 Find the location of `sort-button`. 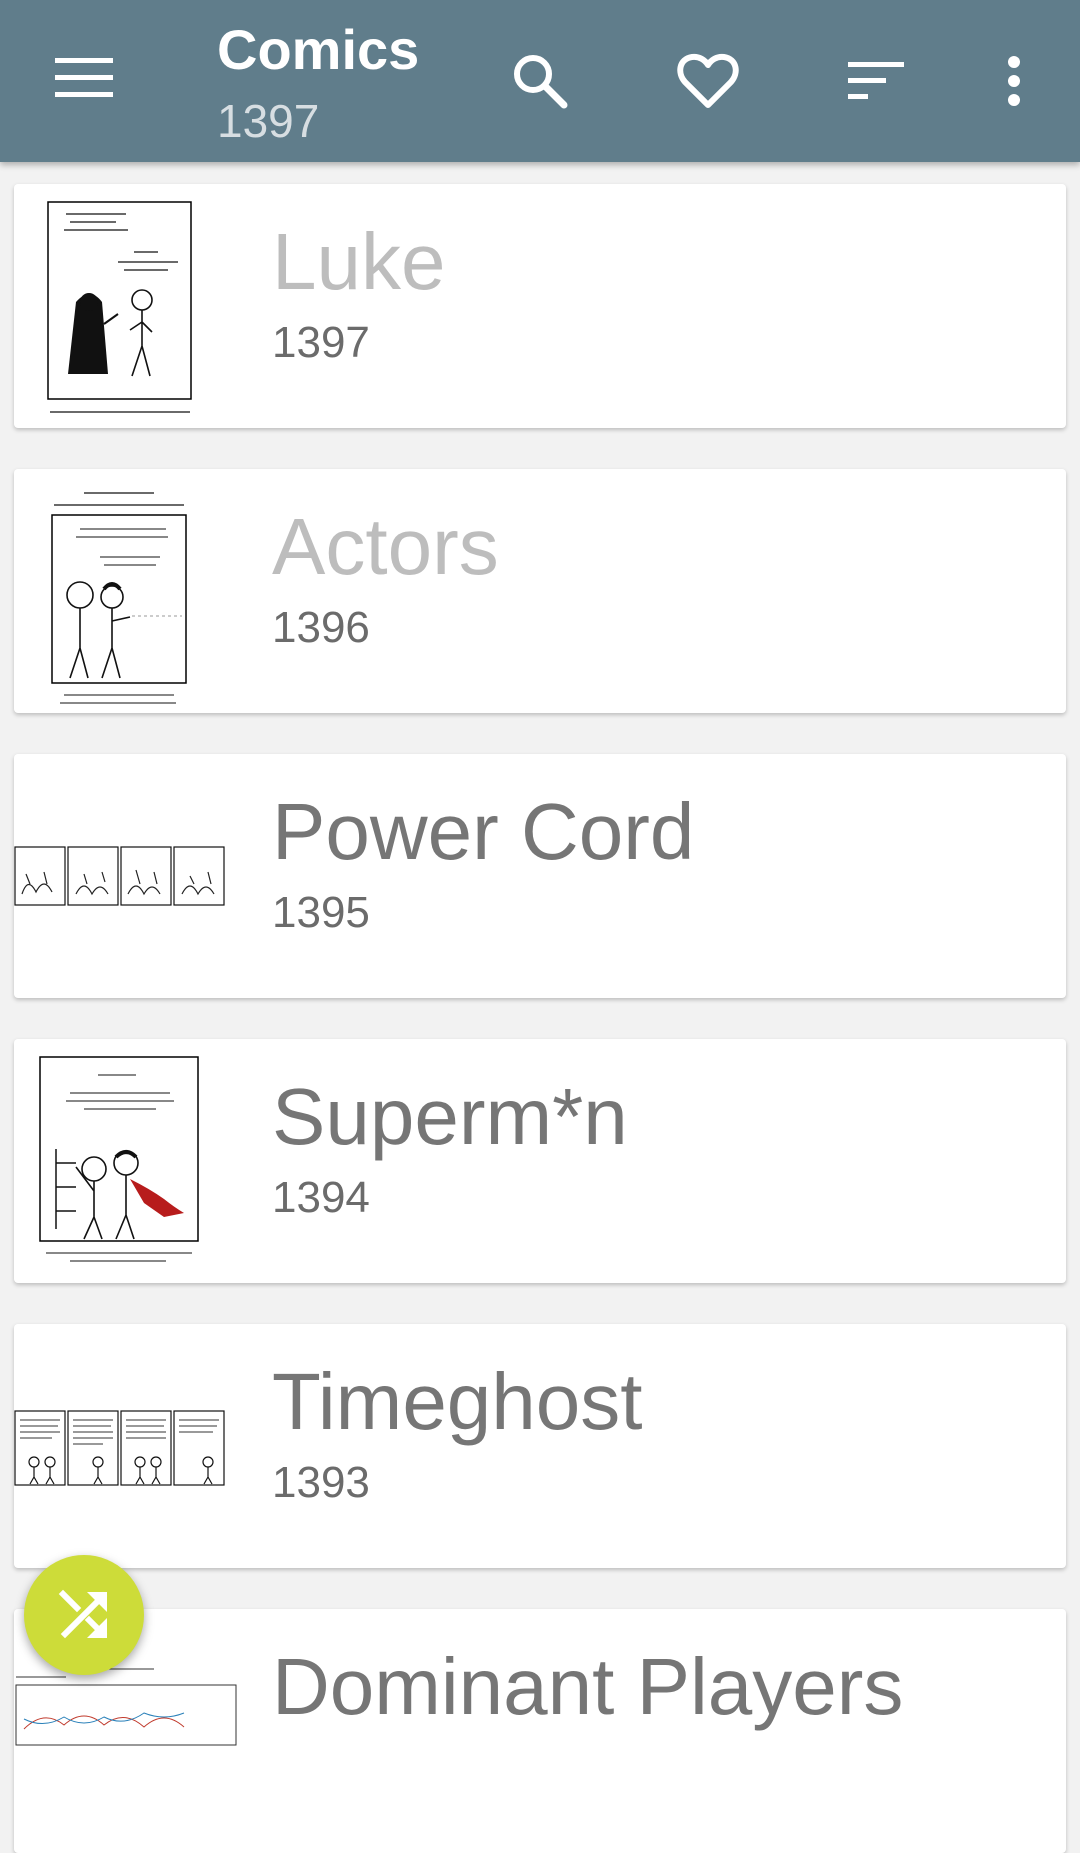

sort-button is located at coordinates (876, 81).